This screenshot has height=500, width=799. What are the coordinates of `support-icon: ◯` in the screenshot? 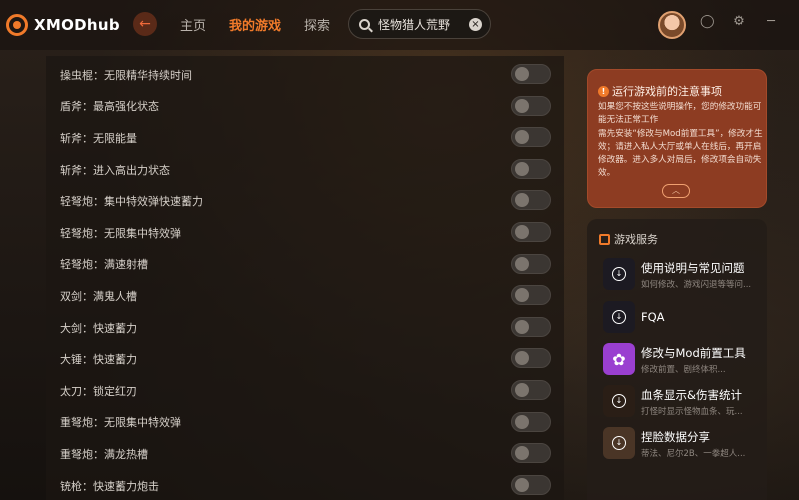 It's located at (707, 22).